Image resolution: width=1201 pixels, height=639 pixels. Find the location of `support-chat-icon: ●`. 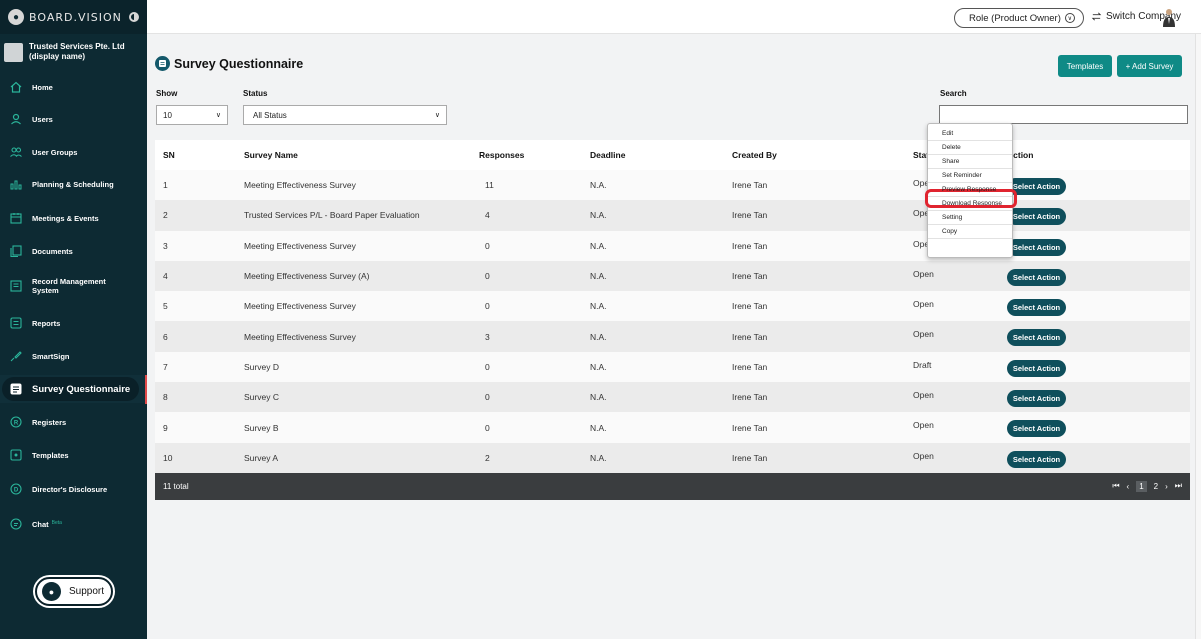

support-chat-icon: ● is located at coordinates (51, 591).